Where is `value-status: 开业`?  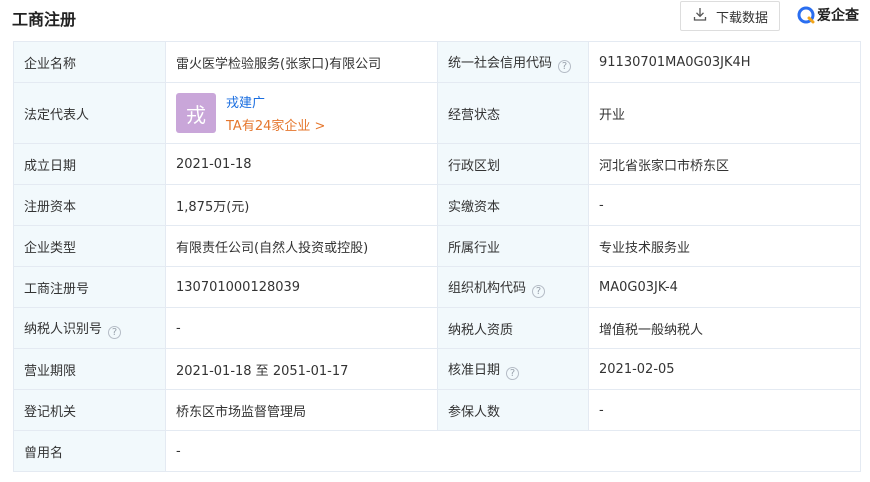 value-status: 开业 is located at coordinates (724, 113).